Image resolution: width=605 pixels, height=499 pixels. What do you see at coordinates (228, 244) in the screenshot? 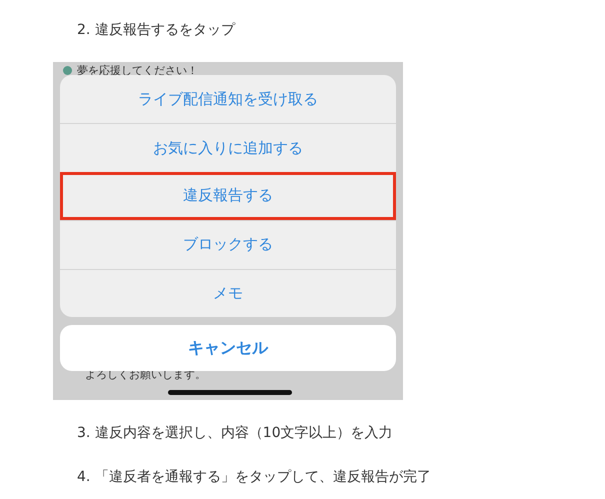
I see `action-item: ブロックする` at bounding box center [228, 244].